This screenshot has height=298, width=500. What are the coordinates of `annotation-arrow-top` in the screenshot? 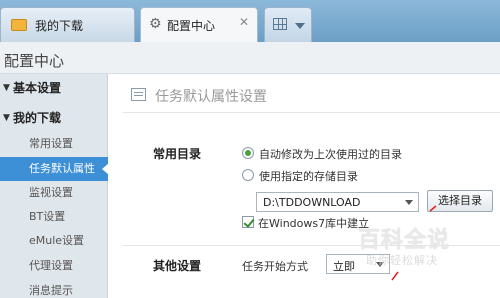 It's located at (433, 208).